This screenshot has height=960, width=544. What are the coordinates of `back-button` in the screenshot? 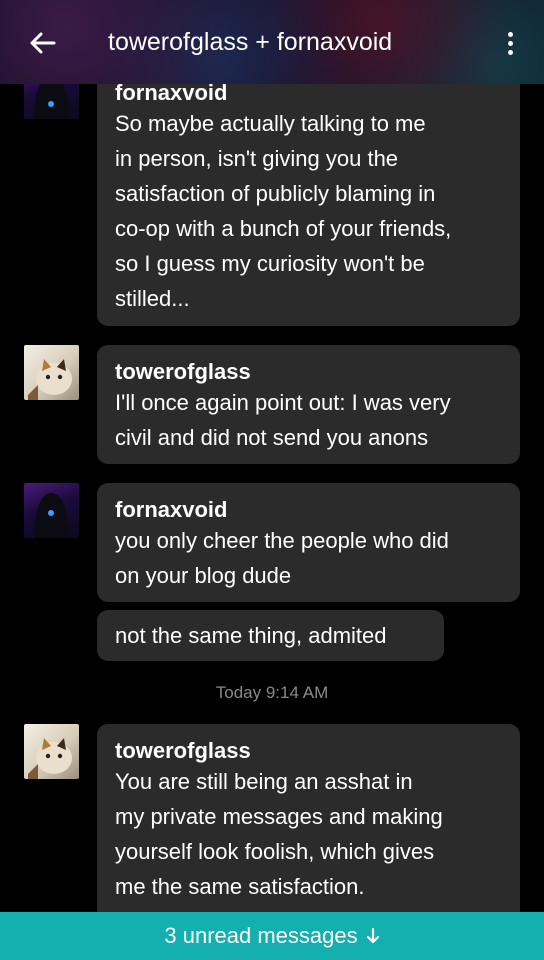 It's located at (42, 43).